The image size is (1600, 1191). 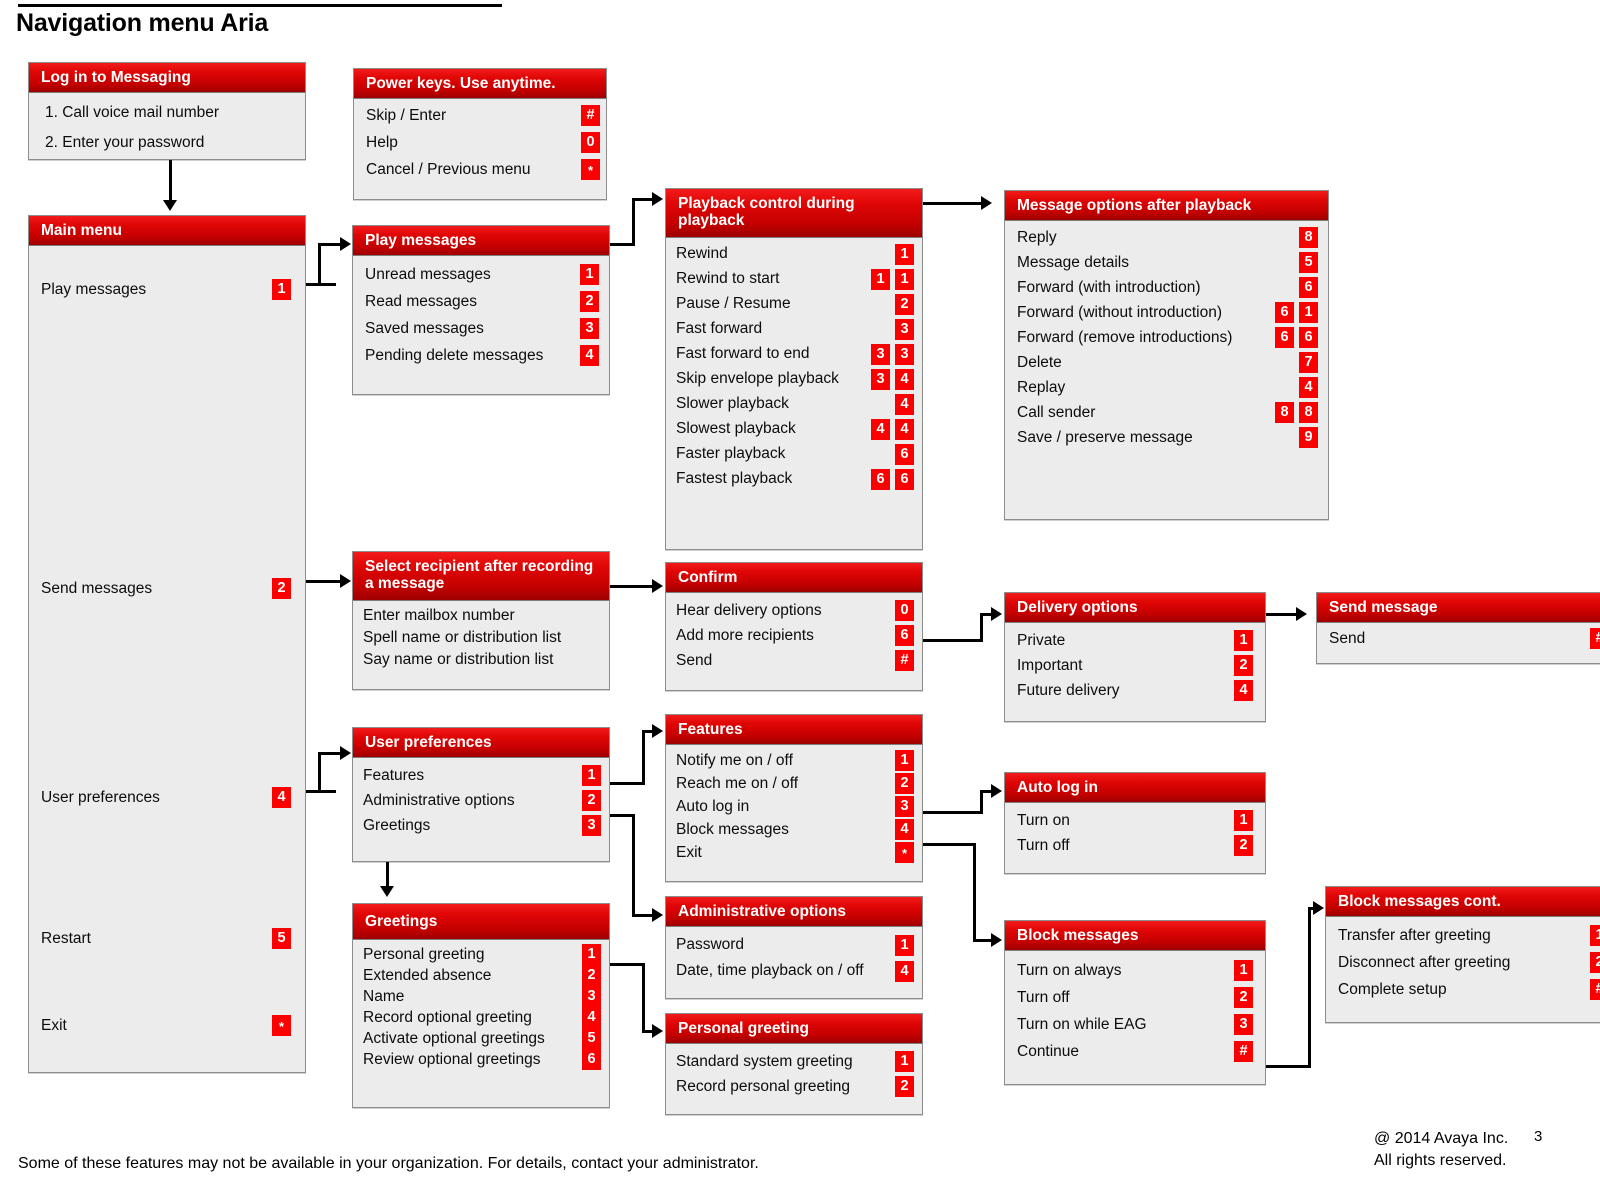 What do you see at coordinates (794, 806) in the screenshot?
I see `menu-row: Auto log in 3` at bounding box center [794, 806].